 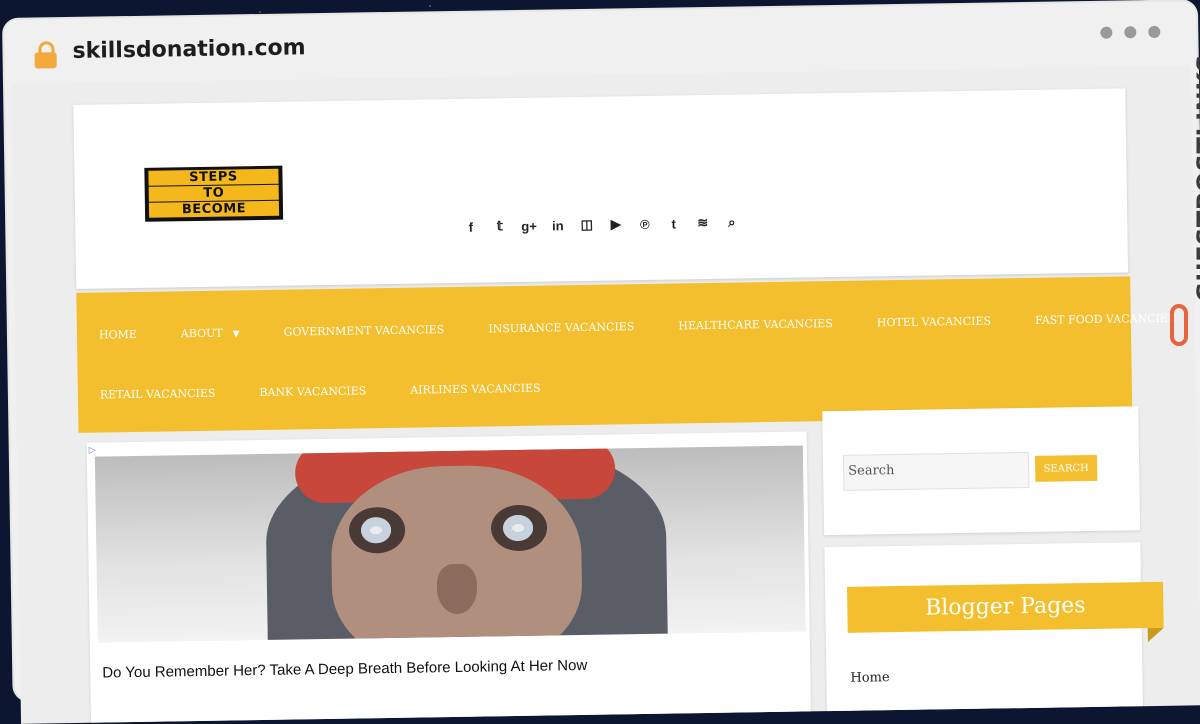 I want to click on rss-icon: ≋, so click(x=702, y=223).